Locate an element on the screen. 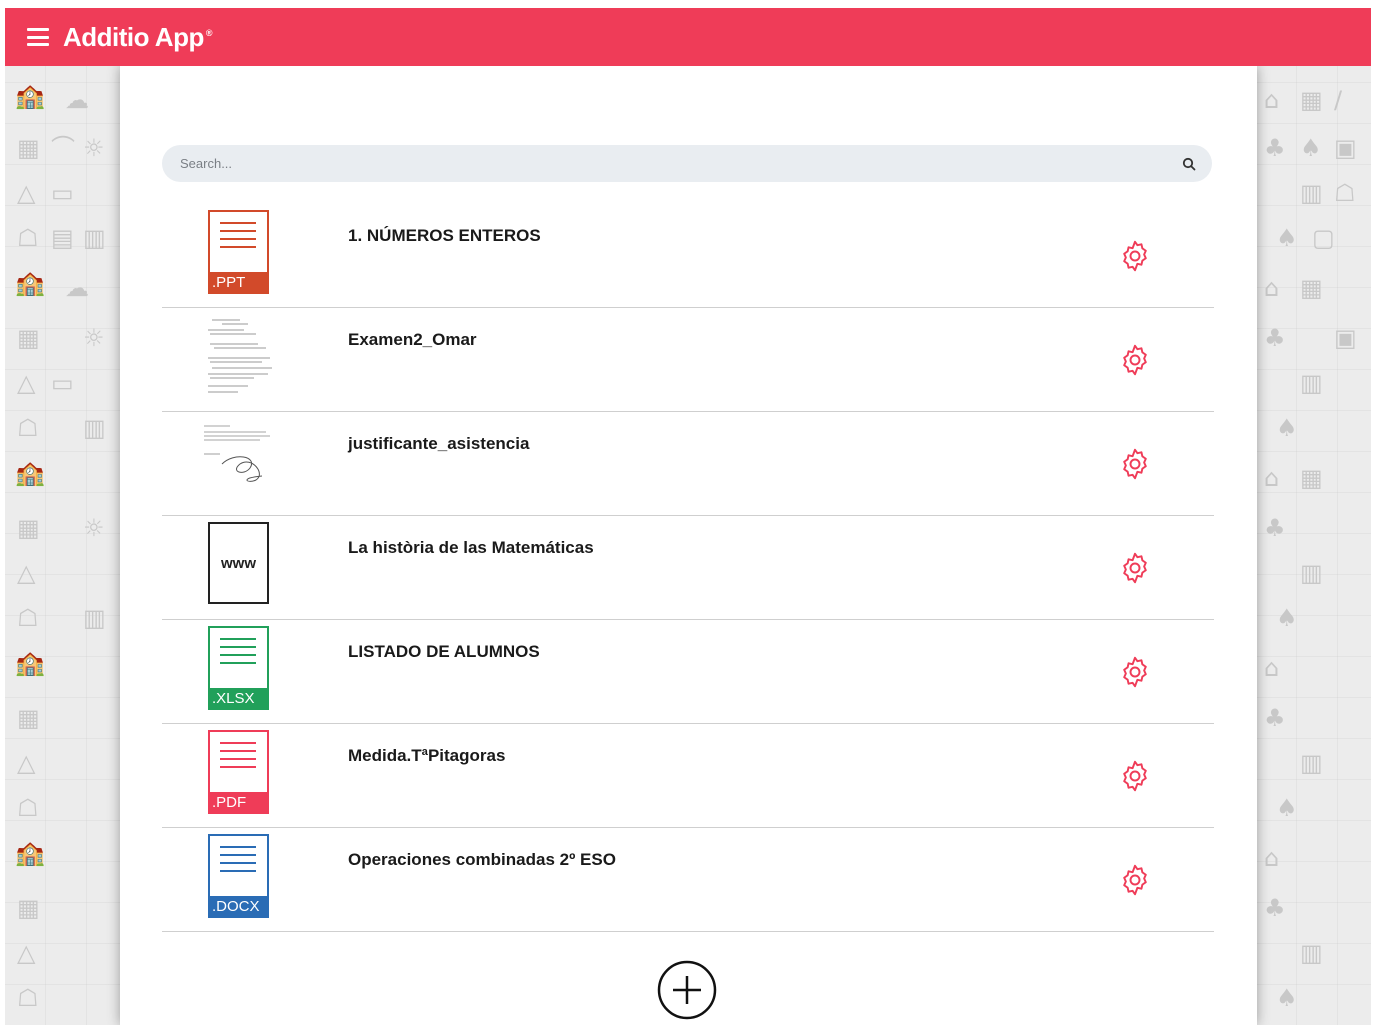 This screenshot has width=1376, height=1025. search-input is located at coordinates (672, 163).